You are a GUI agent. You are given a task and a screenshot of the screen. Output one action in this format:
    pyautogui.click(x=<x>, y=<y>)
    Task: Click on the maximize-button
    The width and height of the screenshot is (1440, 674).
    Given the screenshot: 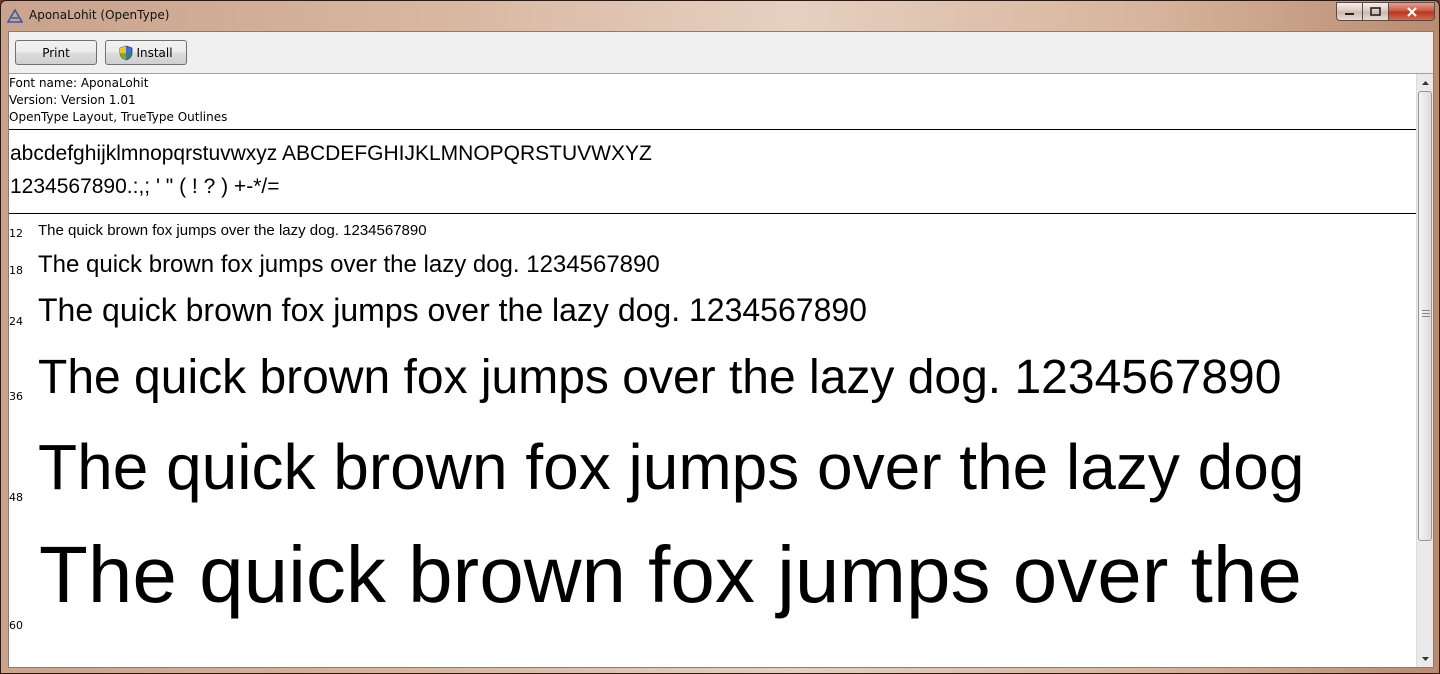 What is the action you would take?
    pyautogui.click(x=1376, y=11)
    